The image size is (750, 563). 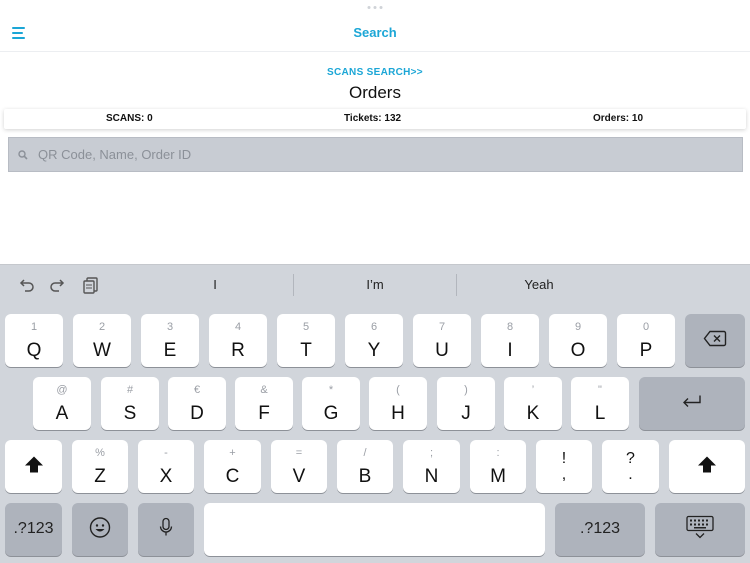 What do you see at coordinates (578, 350) in the screenshot?
I see `key-label: O` at bounding box center [578, 350].